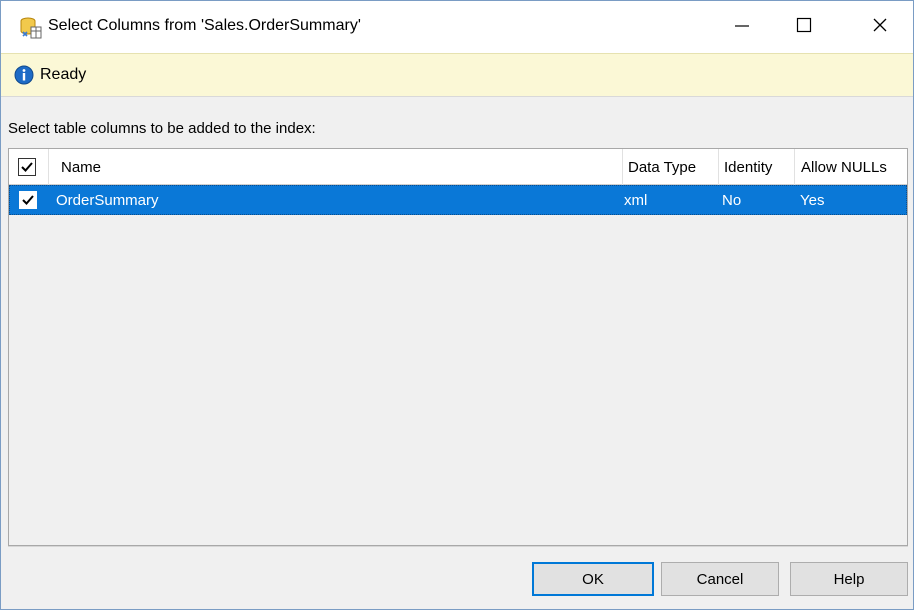 The image size is (914, 610). What do you see at coordinates (336, 167) in the screenshot?
I see `column-header-name: Name` at bounding box center [336, 167].